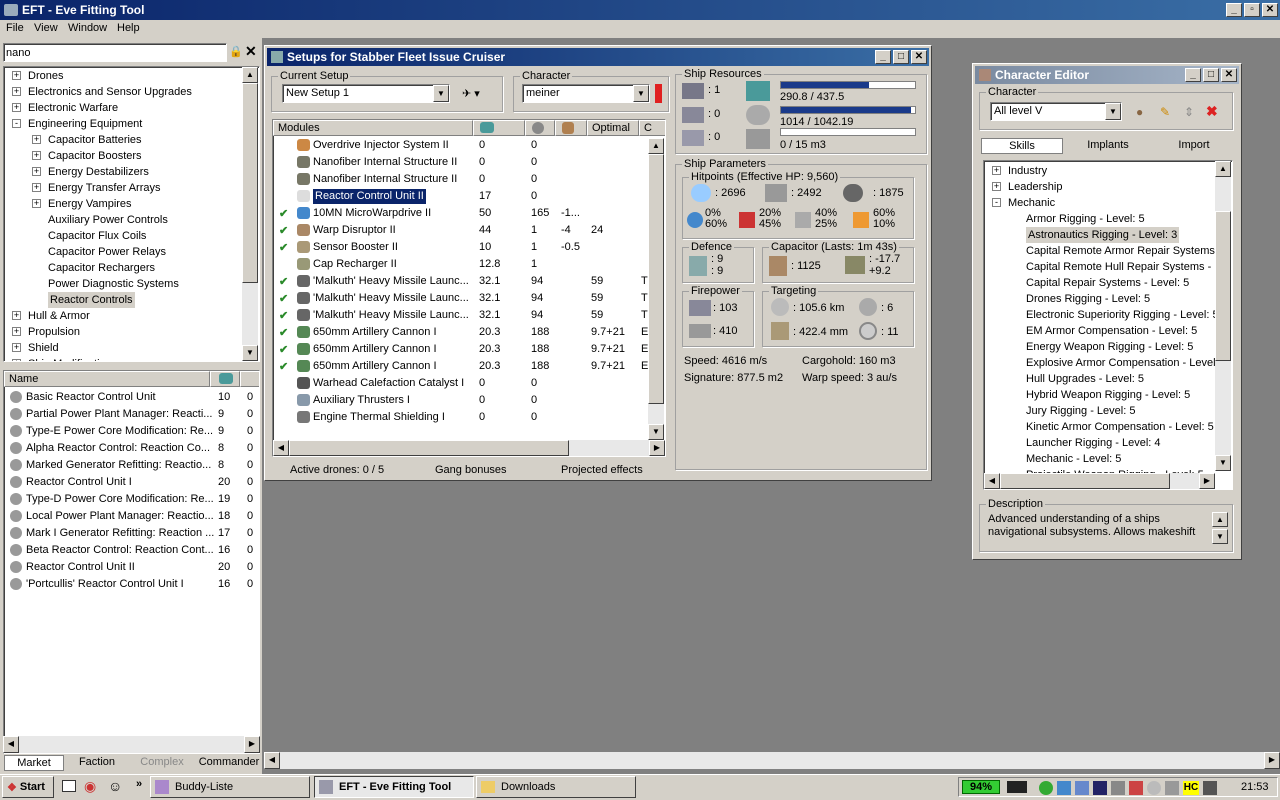  I want to click on tab-skills: Skills, so click(1022, 146).